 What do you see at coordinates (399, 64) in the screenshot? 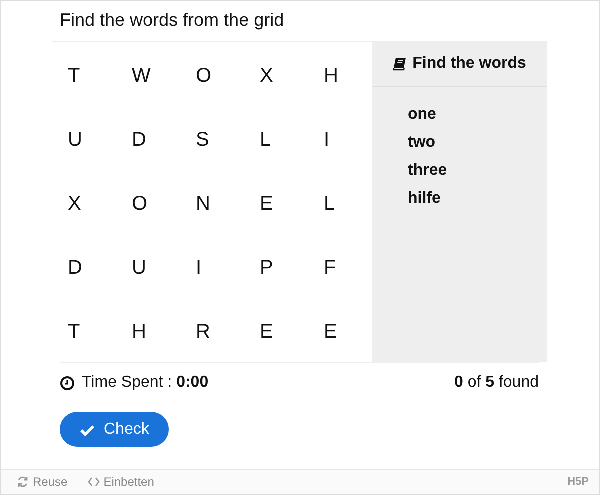
I see `book-icon` at bounding box center [399, 64].